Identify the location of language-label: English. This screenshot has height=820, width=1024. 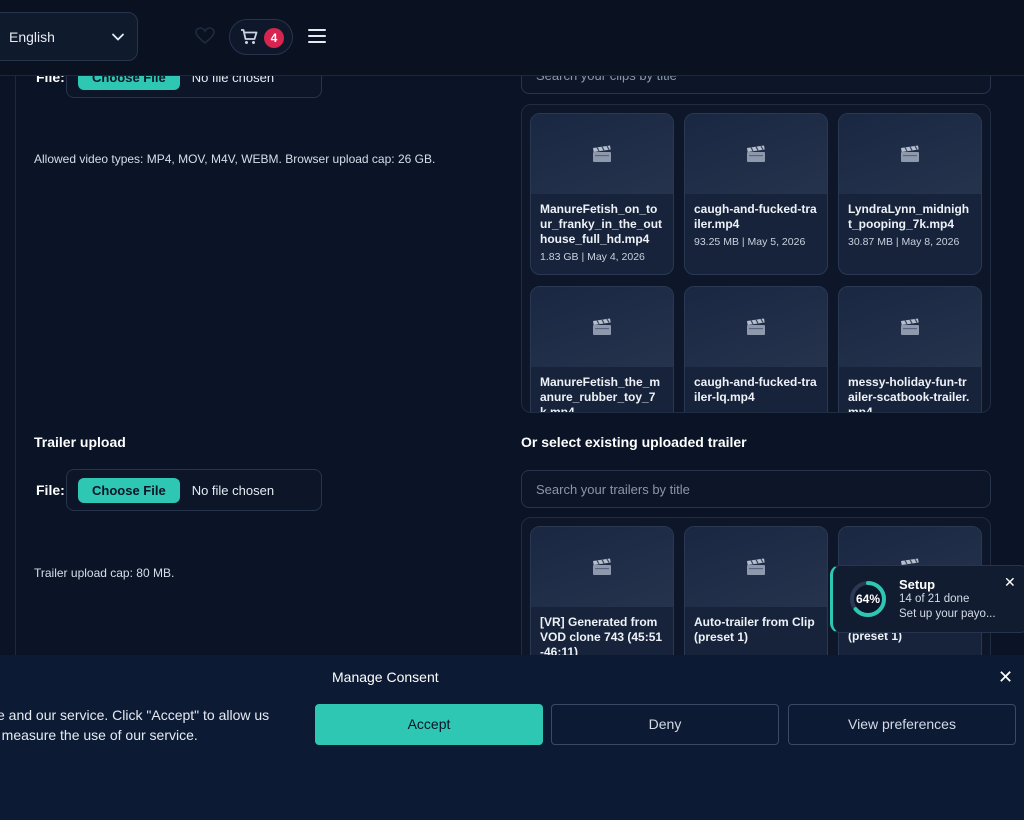
(32, 36).